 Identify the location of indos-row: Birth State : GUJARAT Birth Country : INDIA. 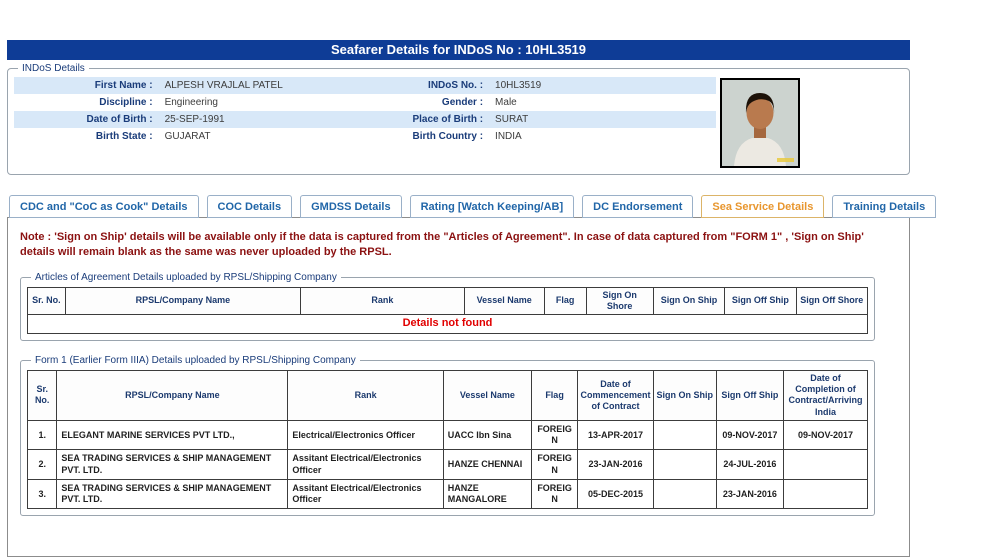
(365, 136).